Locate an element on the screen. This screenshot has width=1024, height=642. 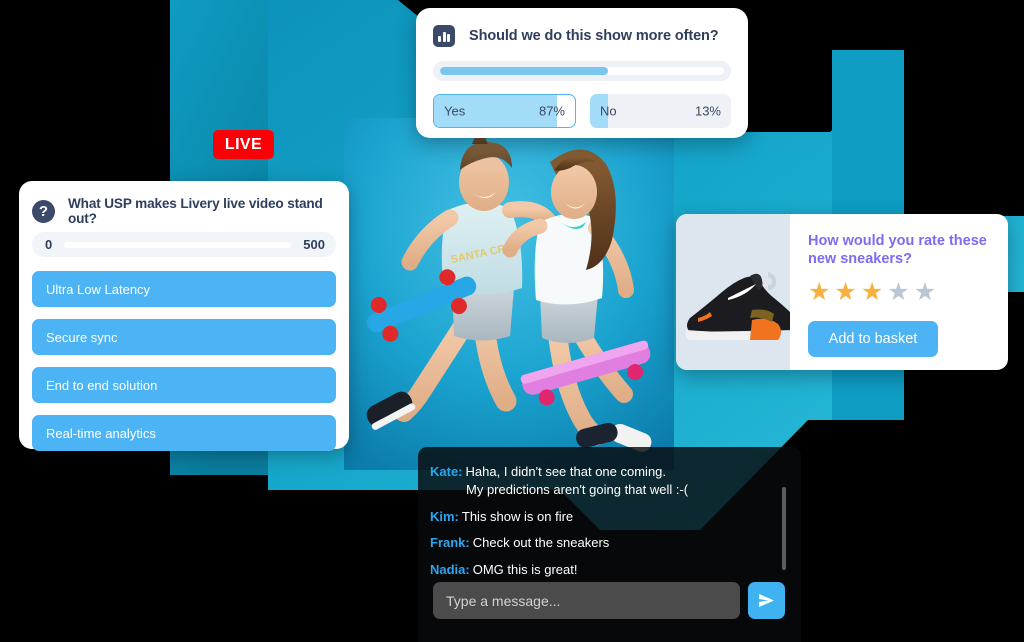
chat-text: Haha, I didn't see that one coming. is located at coordinates (566, 471).